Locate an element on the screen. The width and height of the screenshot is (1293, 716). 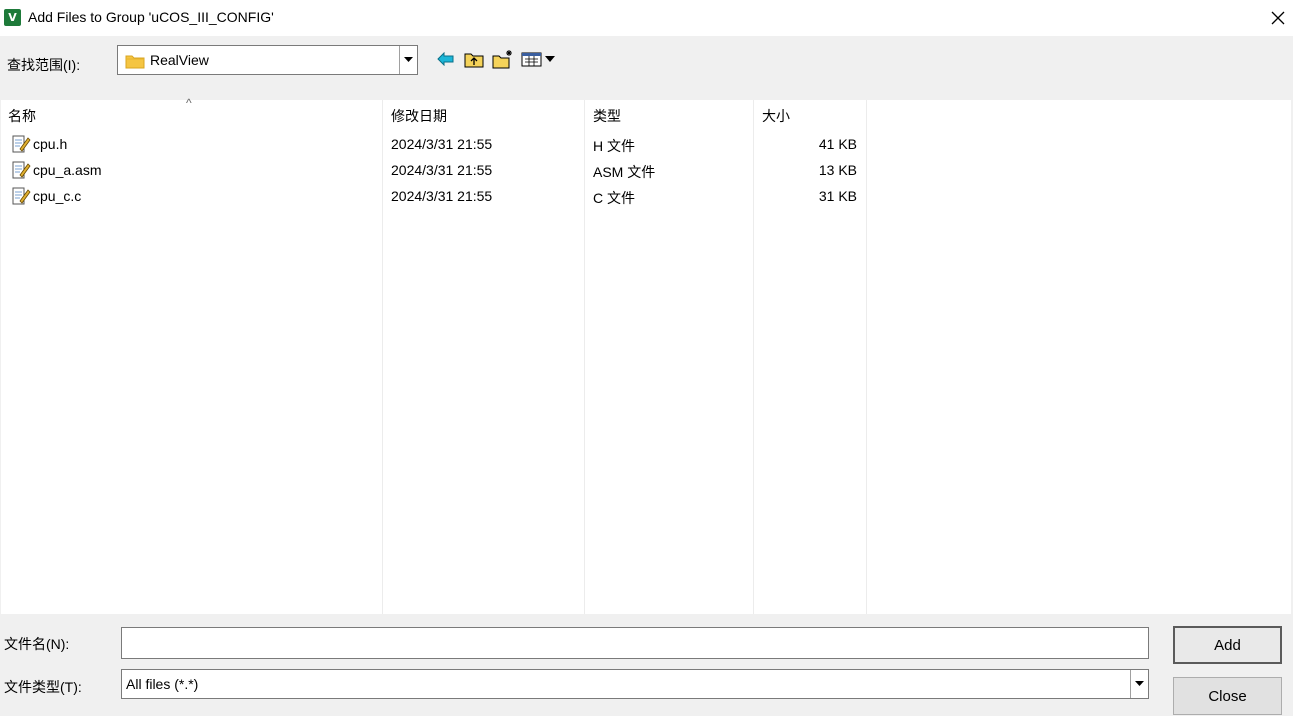
app-icon: V is located at coordinates (12, 17).